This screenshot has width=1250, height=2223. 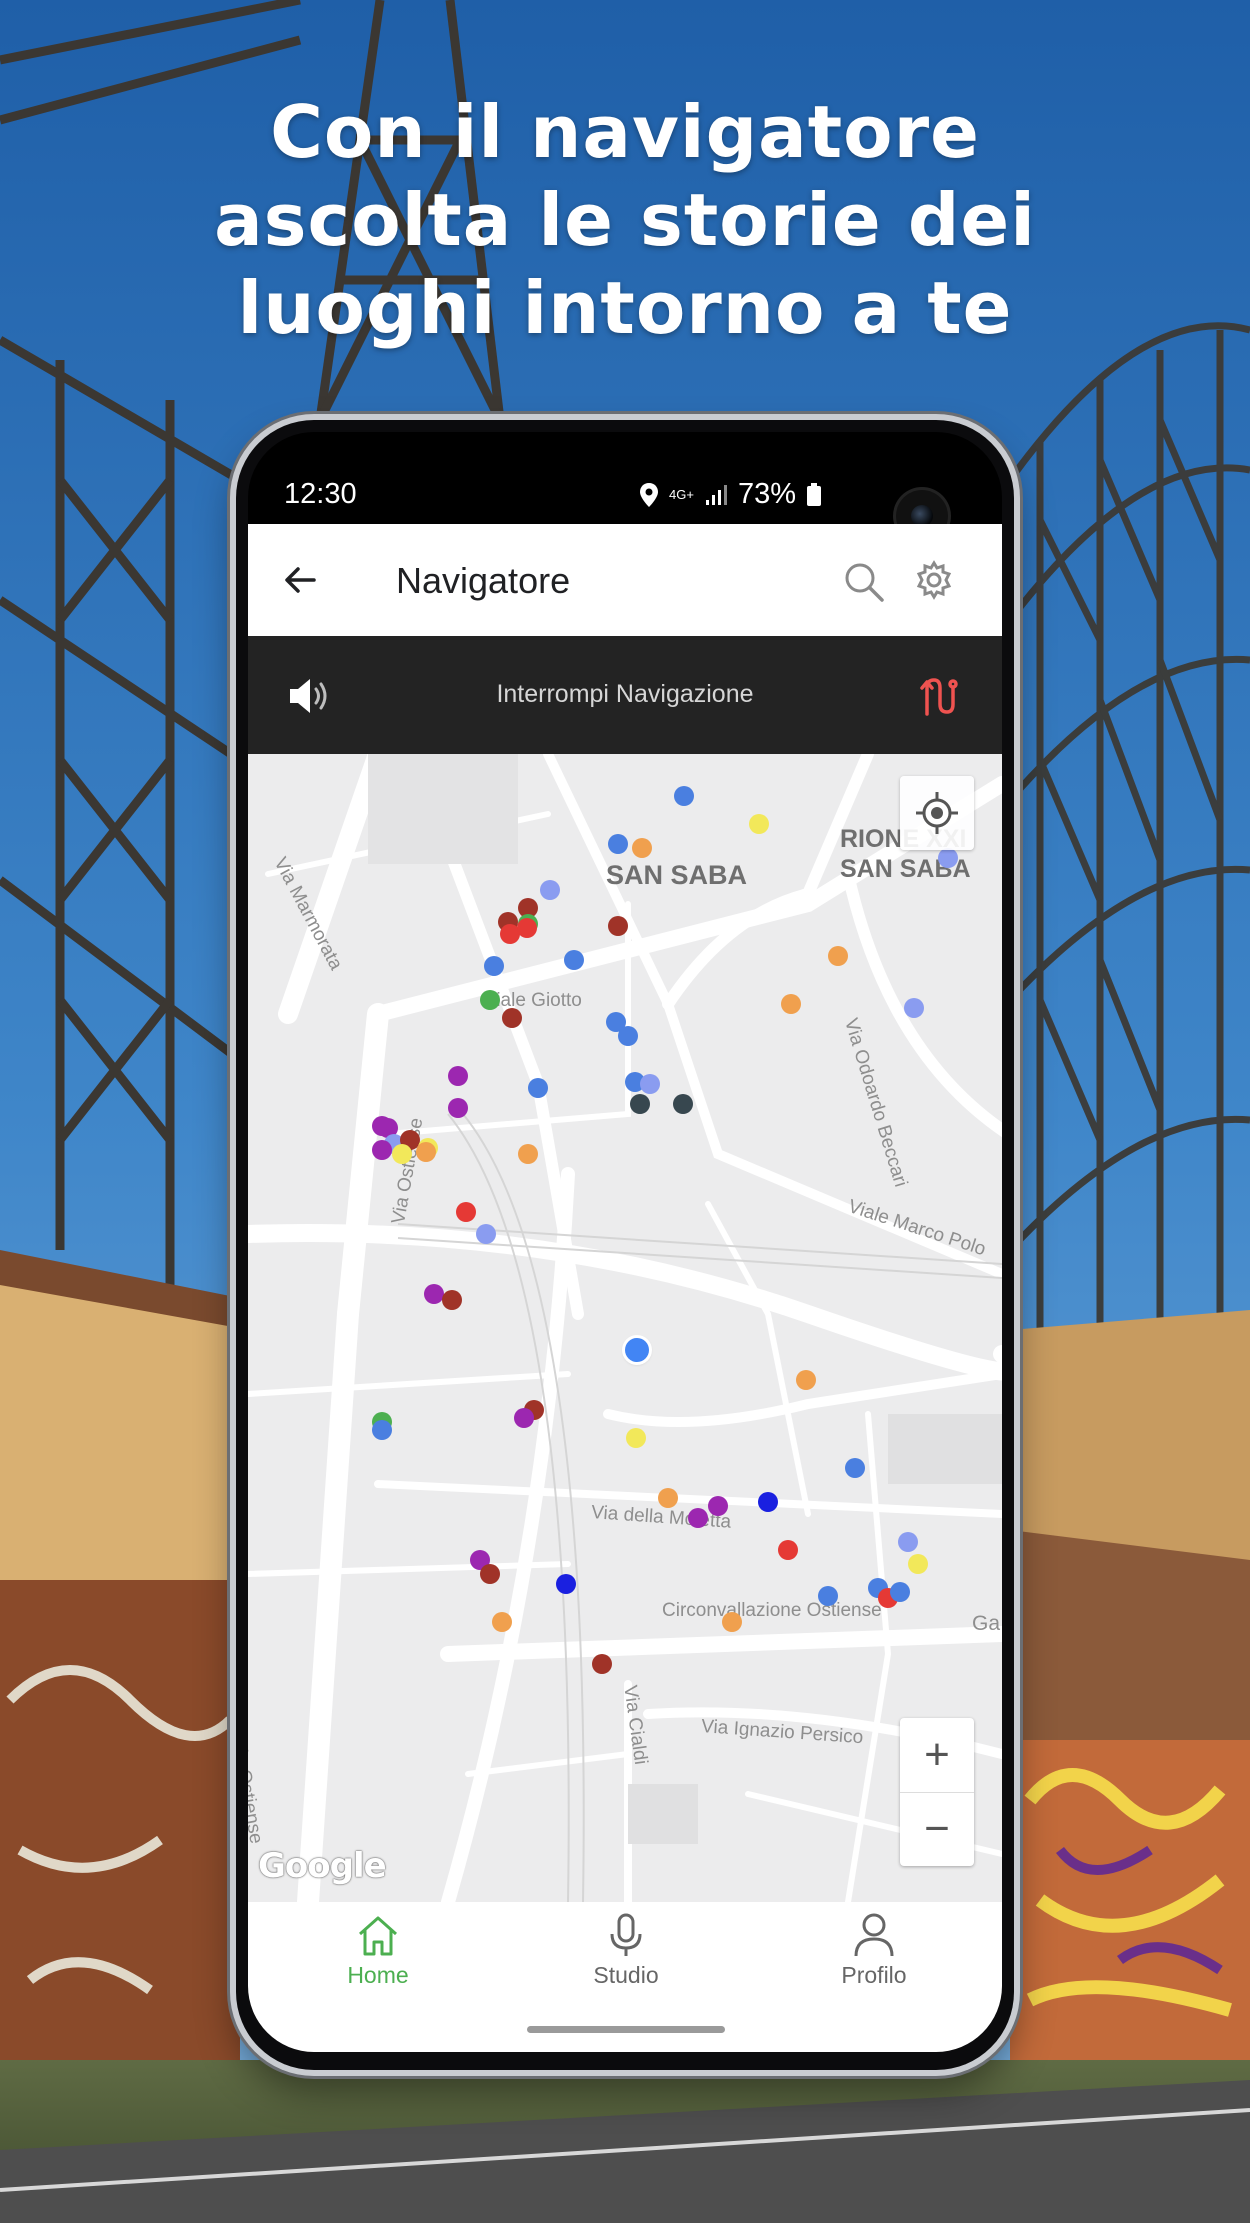 I want to click on tab-profile: Profilo, so click(x=874, y=1950).